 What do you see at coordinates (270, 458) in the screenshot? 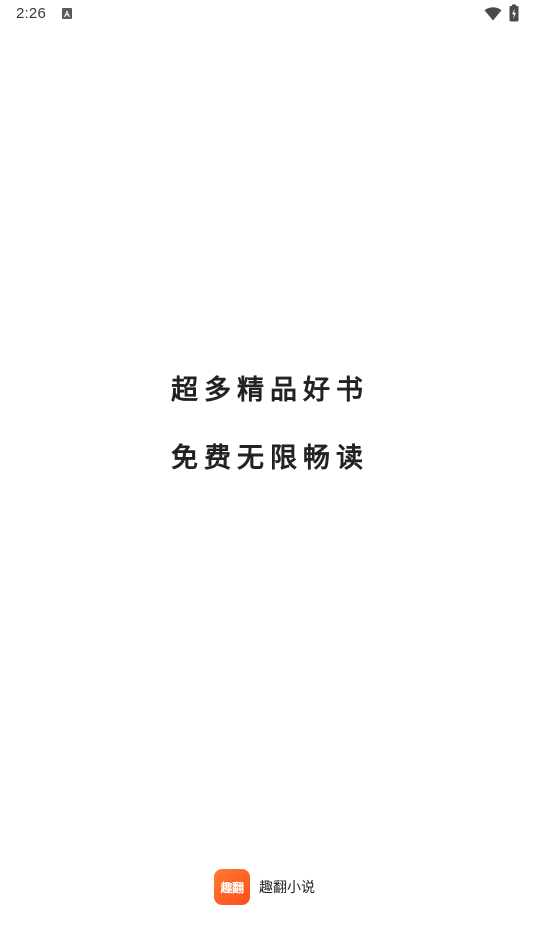
I see `slogan-line-2: 免费无限畅读` at bounding box center [270, 458].